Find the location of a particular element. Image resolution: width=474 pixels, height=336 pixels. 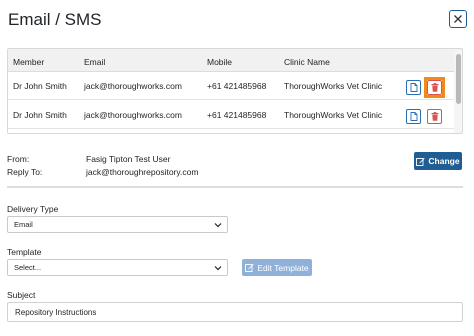

delivery-type-select: Email is located at coordinates (117, 224).